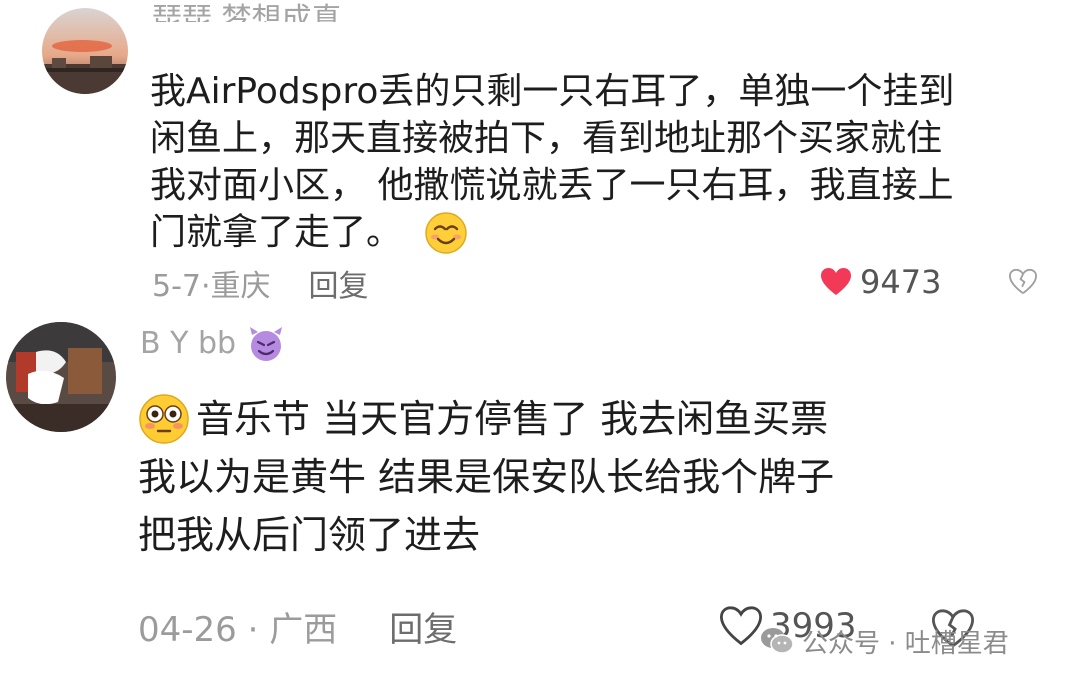  I want to click on wechat-official-account-icon, so click(777, 641).